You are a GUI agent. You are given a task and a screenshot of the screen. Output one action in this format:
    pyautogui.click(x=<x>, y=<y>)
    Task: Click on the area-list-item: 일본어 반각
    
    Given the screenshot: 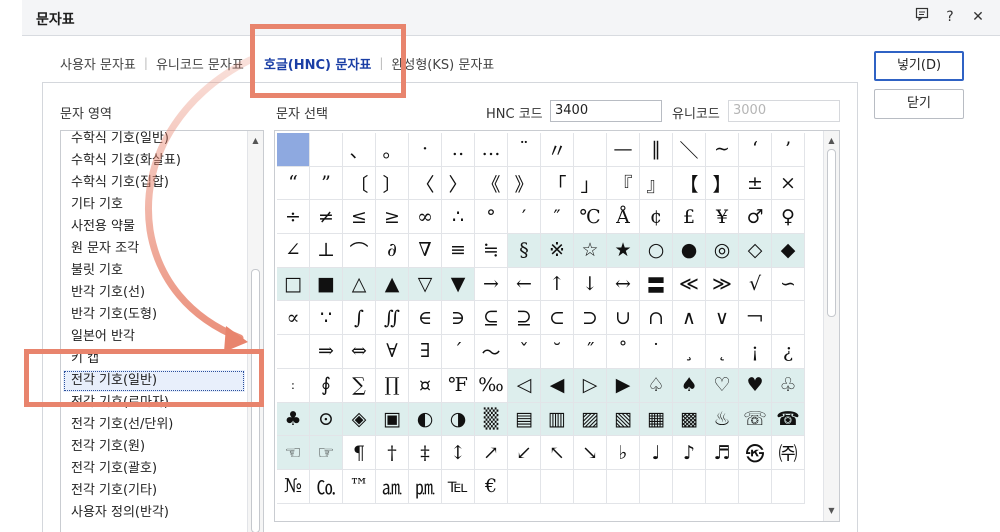 What is the action you would take?
    pyautogui.click(x=154, y=337)
    